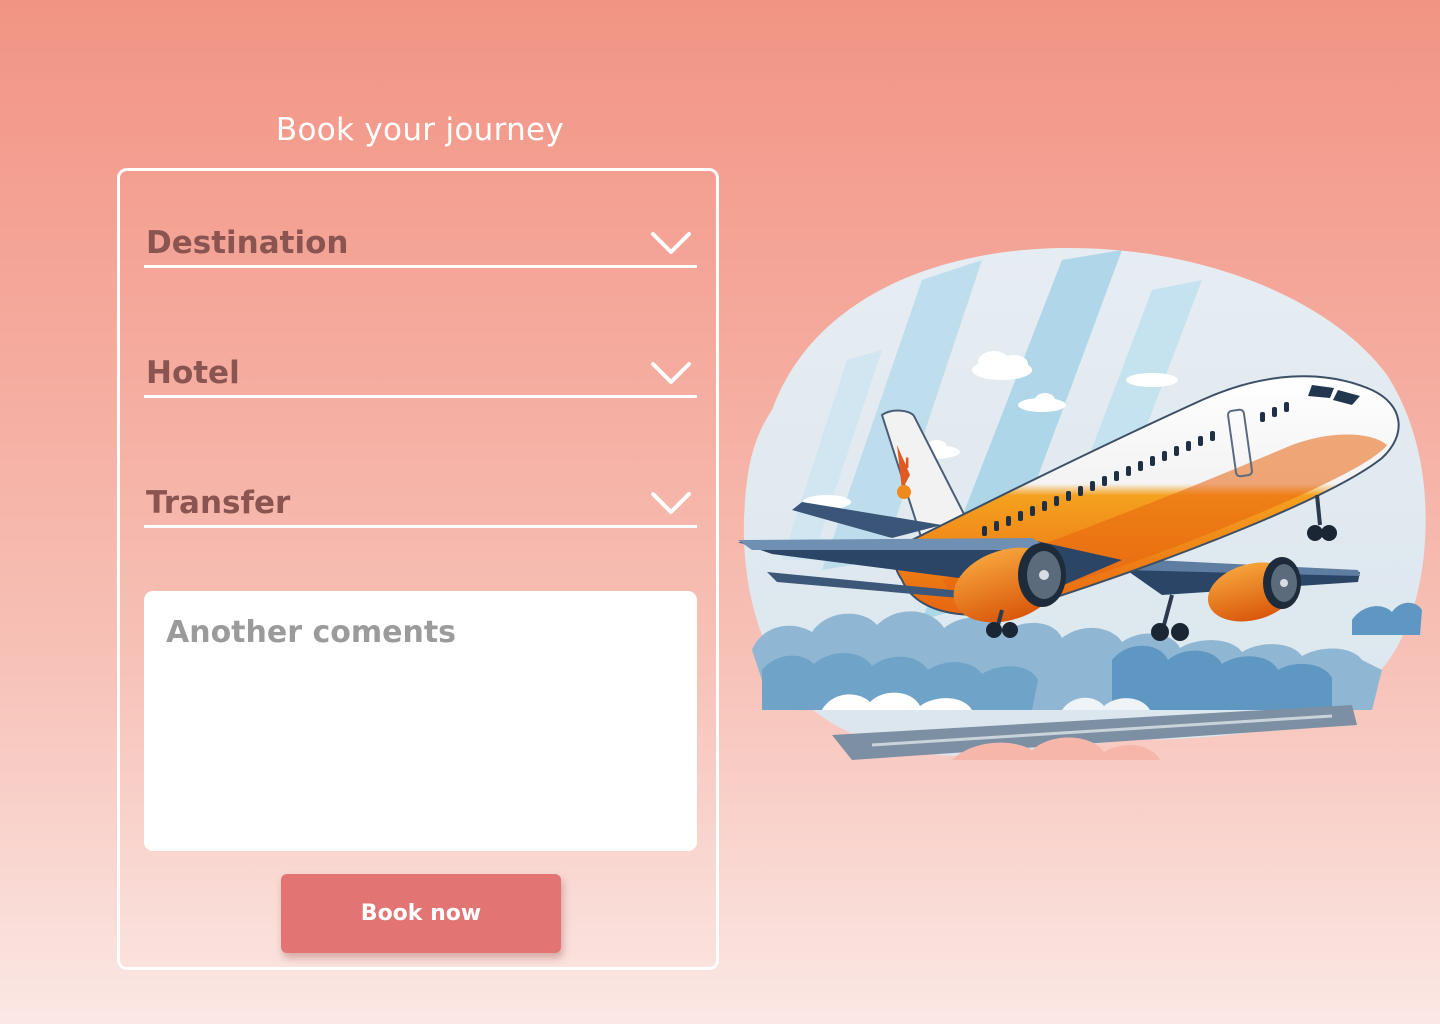 Image resolution: width=1440 pixels, height=1024 pixels. Describe the element at coordinates (420, 130) in the screenshot. I see `form-title: Book your journey` at that location.